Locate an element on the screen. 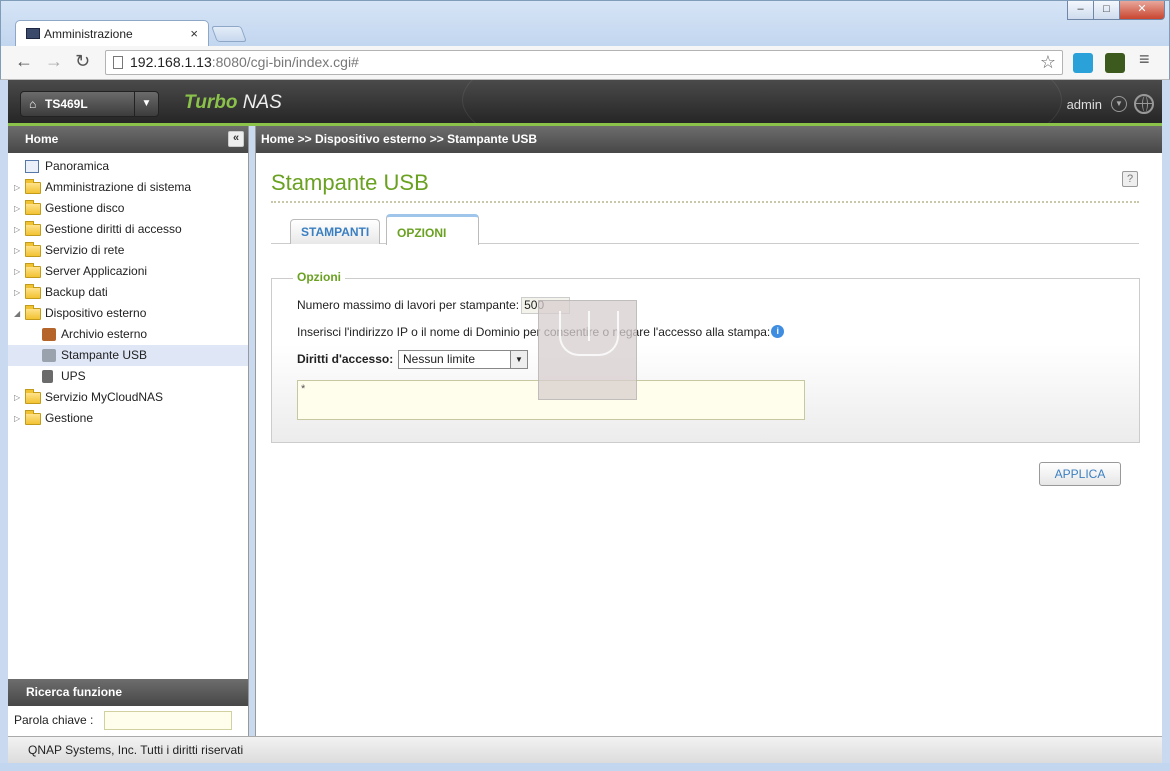  device-name: TS469L is located at coordinates (66, 104).